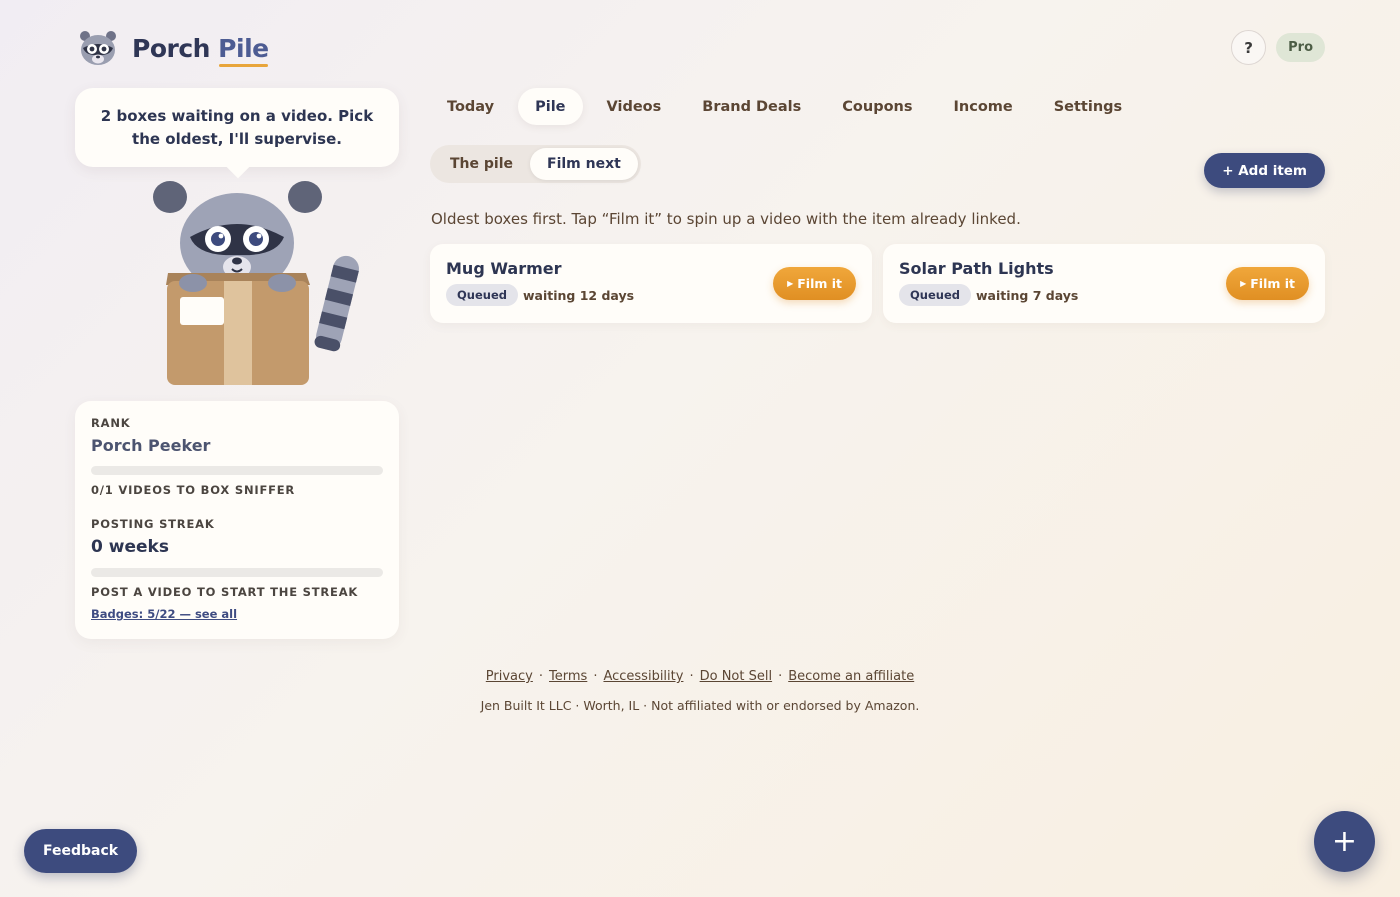 The height and width of the screenshot is (897, 1400). What do you see at coordinates (509, 676) in the screenshot?
I see `footer-link-privacy: Privacy` at bounding box center [509, 676].